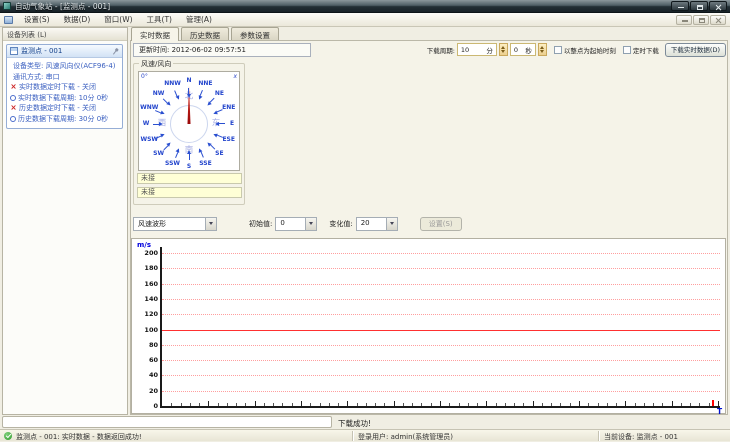  I want to click on device-info-text: 设备类型: 风速风向仪(ACF96-4), so click(64, 66).